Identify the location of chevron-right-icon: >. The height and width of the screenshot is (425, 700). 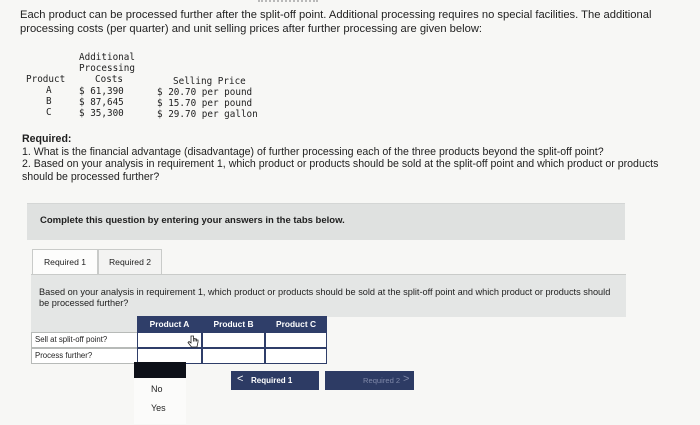
(406, 379).